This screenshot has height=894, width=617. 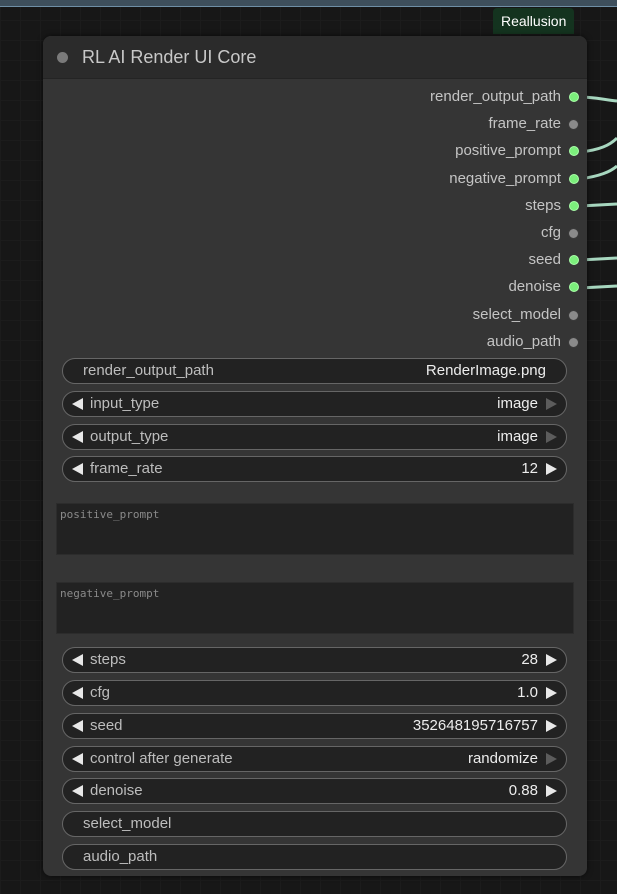 I want to click on output-seed: seed, so click(x=315, y=260).